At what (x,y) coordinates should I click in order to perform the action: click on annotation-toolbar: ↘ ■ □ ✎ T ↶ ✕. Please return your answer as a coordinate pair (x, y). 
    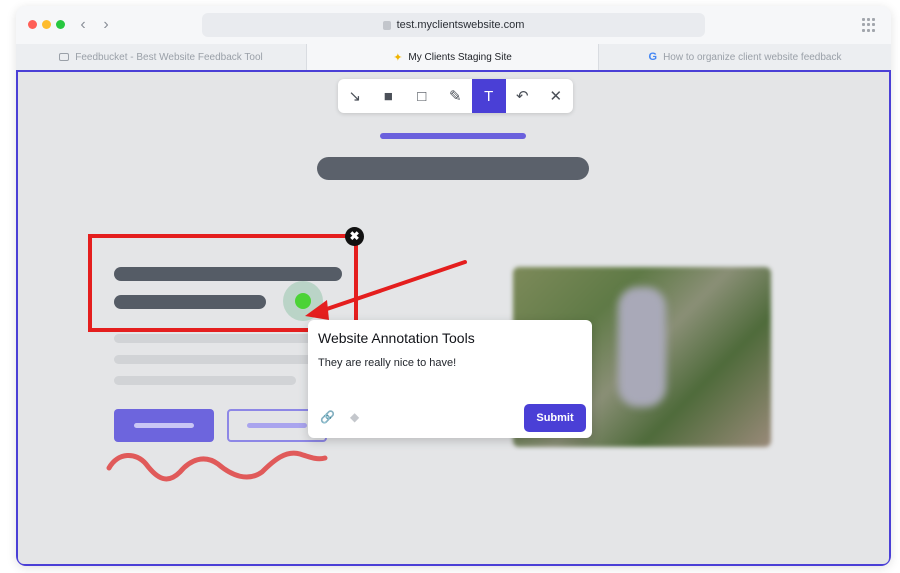
    Looking at the image, I should click on (455, 96).